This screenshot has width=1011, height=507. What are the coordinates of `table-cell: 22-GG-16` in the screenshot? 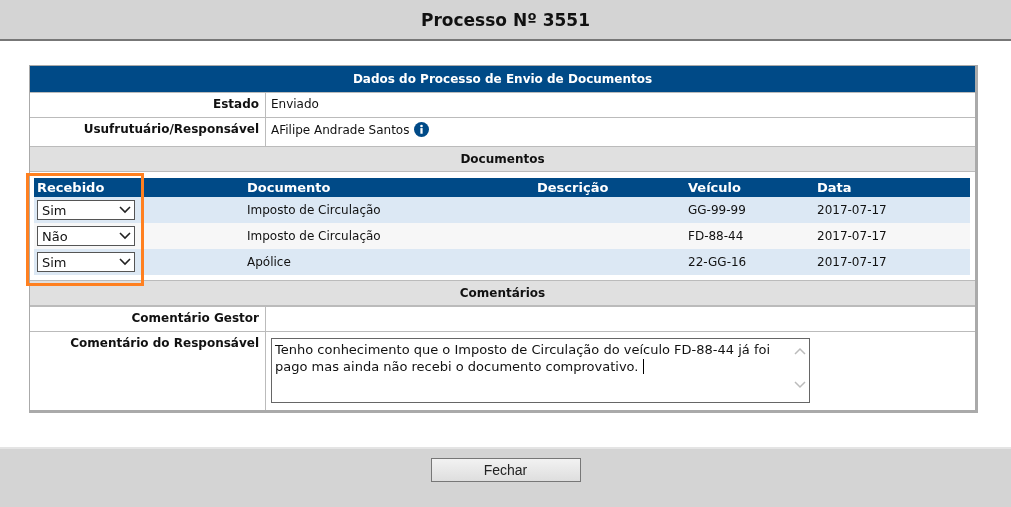 It's located at (717, 262).